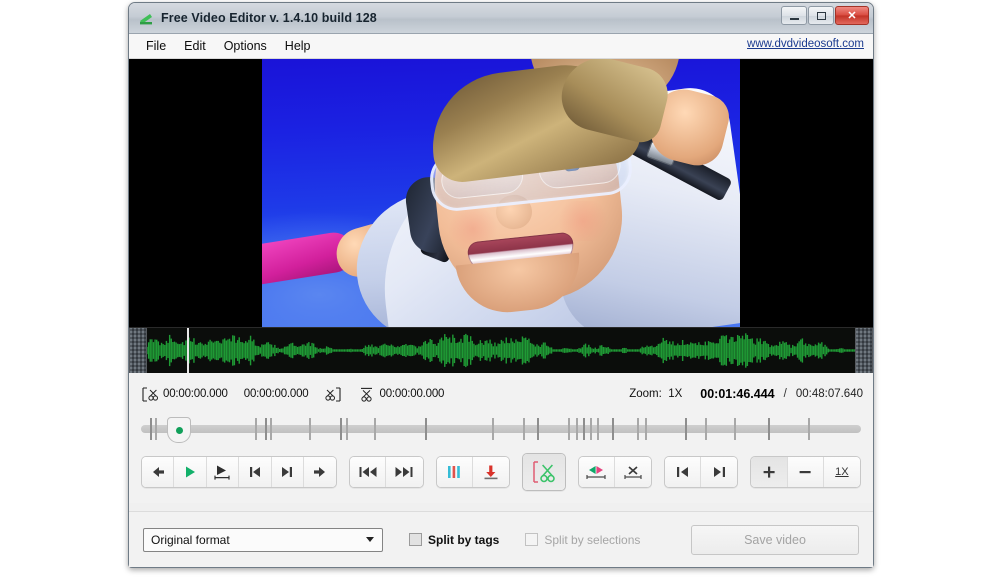  I want to click on cut-button, so click(543, 472).